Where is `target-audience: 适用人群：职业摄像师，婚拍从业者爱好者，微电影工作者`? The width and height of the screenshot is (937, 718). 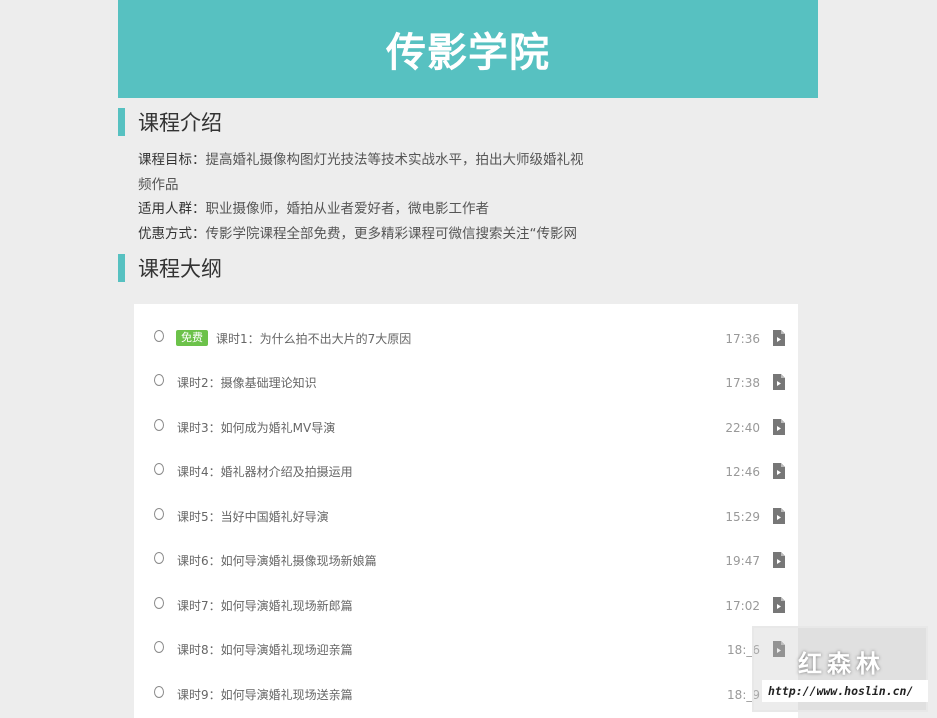 target-audience: 适用人群：职业摄像师，婚拍从业者爱好者，微电影工作者 is located at coordinates (373, 209).